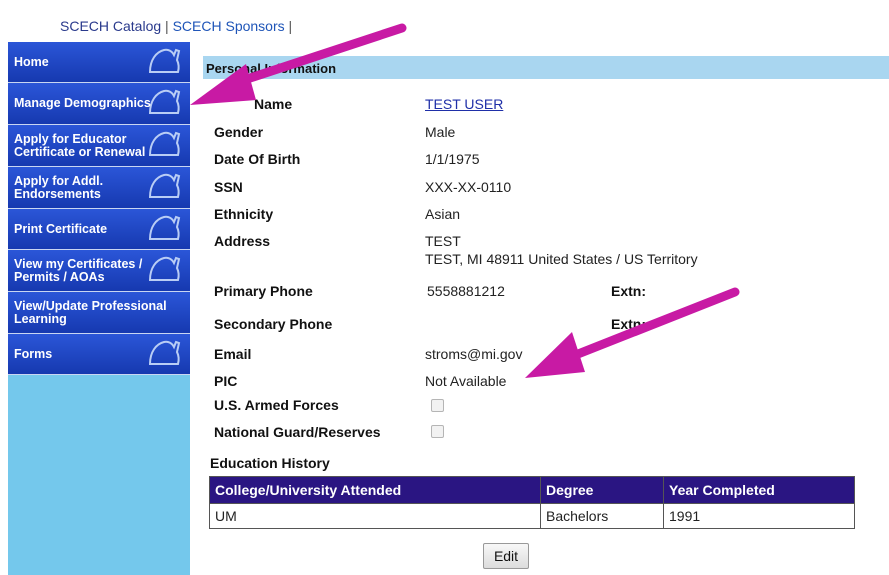  What do you see at coordinates (228, 187) in the screenshot?
I see `ssn-label: SSN` at bounding box center [228, 187].